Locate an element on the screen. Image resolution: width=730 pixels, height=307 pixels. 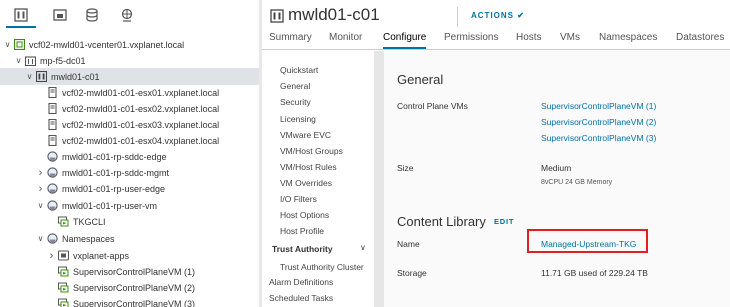
tree-item: › vxplanet-apps is located at coordinates (129, 255).